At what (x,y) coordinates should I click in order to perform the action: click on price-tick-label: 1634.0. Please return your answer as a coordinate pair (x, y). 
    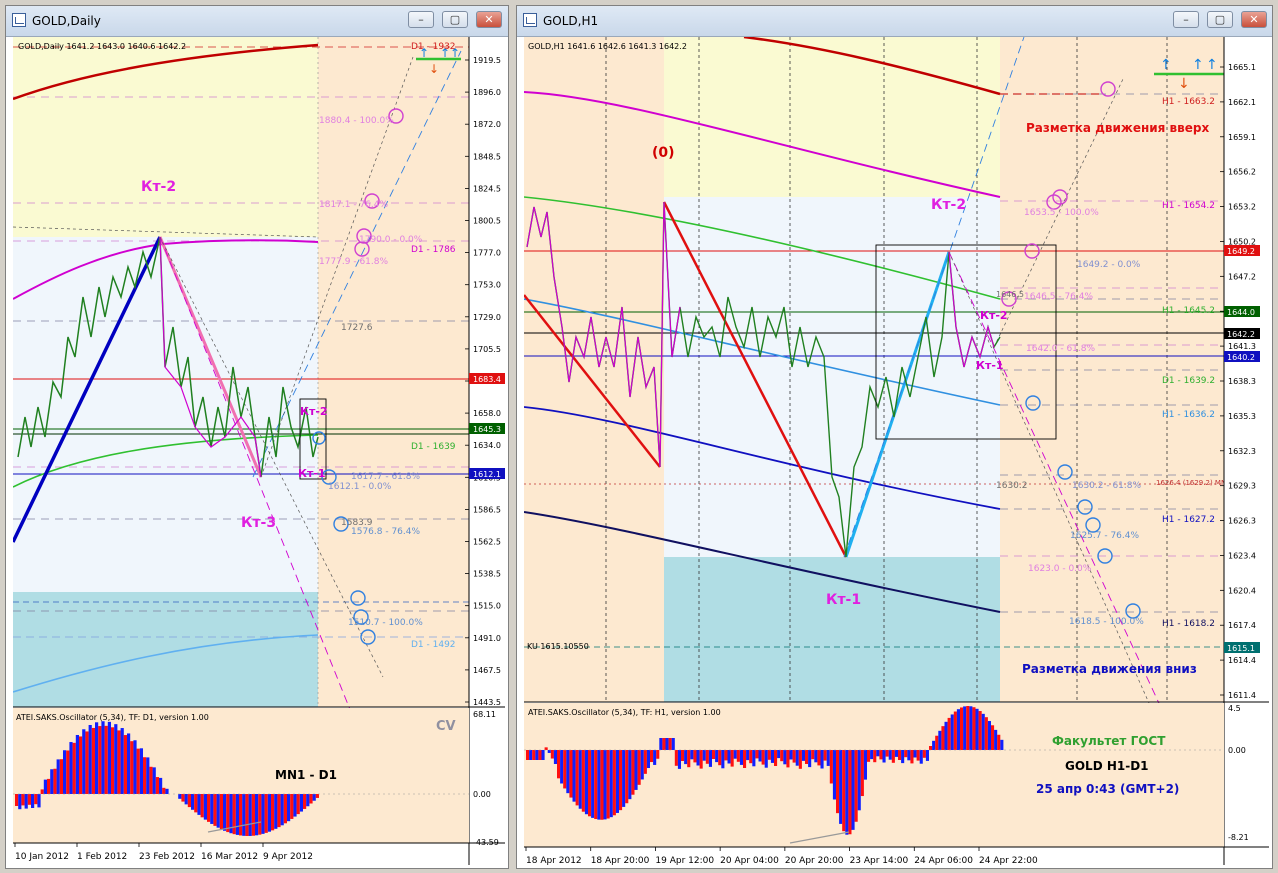
    Looking at the image, I should click on (487, 445).